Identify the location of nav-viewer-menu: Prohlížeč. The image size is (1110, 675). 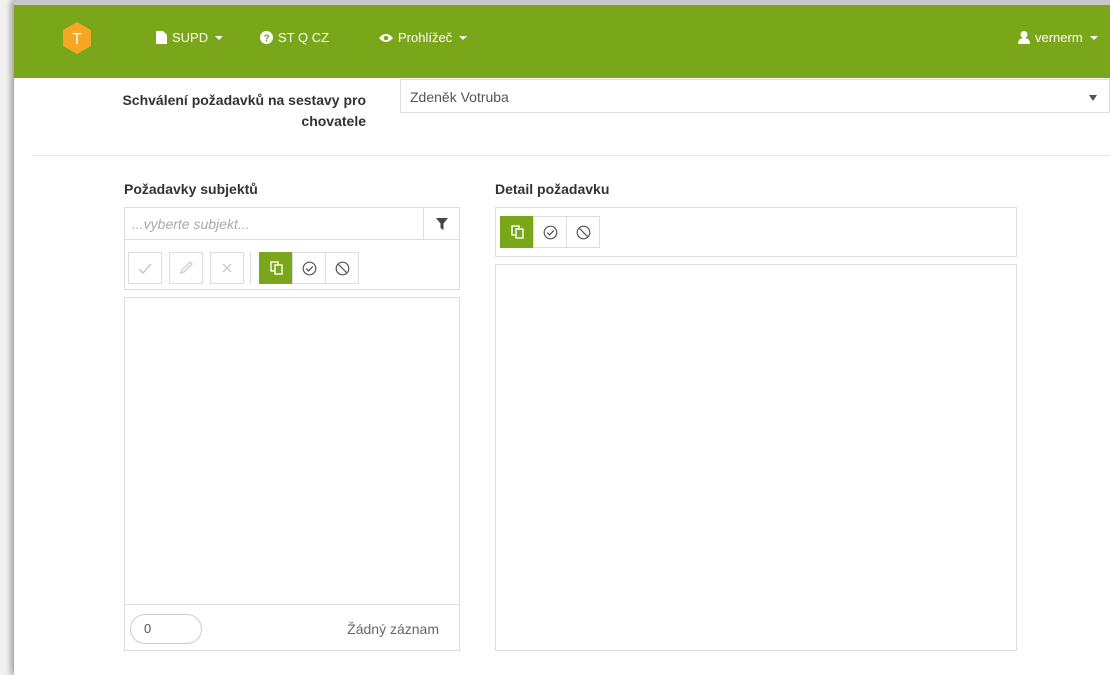
(423, 37).